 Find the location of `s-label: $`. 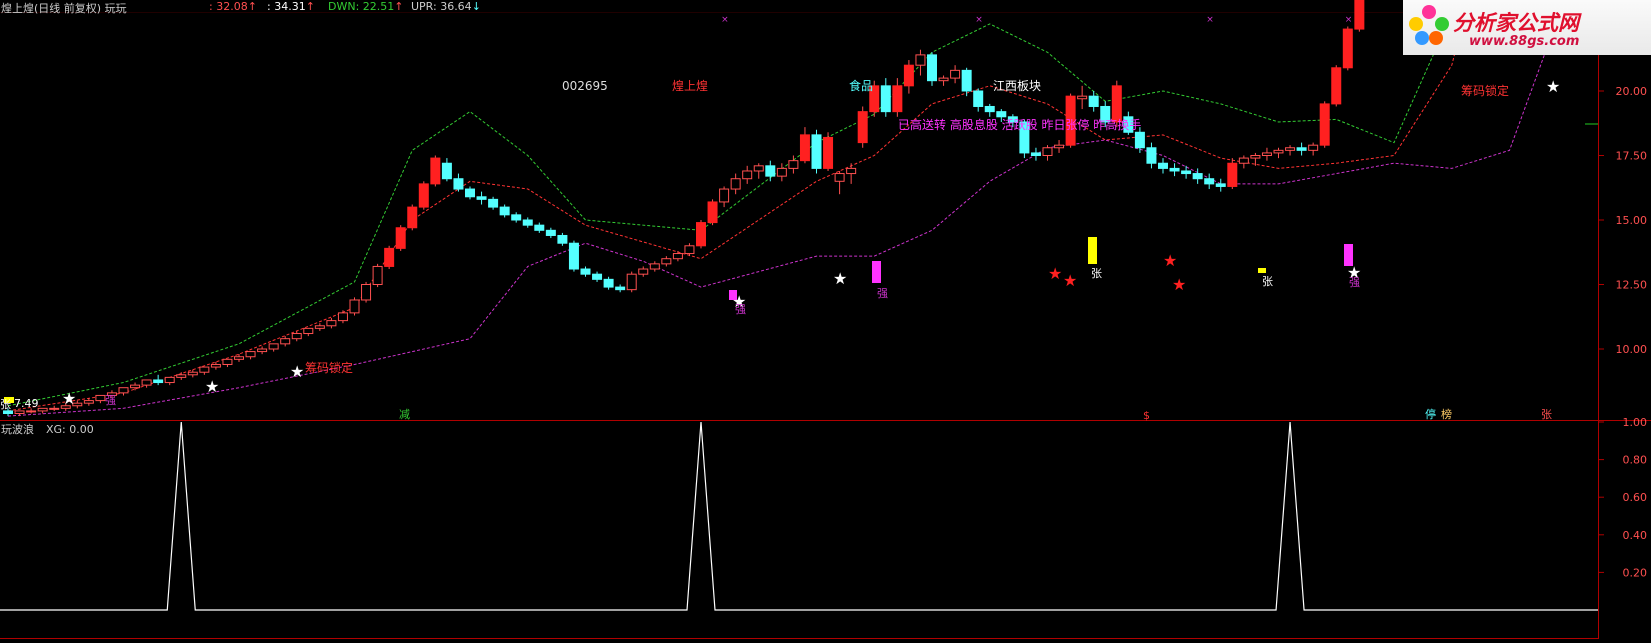

s-label: $ is located at coordinates (1146, 415).